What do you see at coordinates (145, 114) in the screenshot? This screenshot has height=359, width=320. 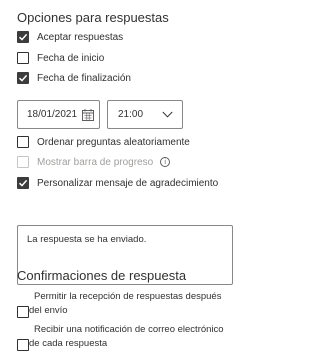 I see `end-time-dropdown: 21:00` at bounding box center [145, 114].